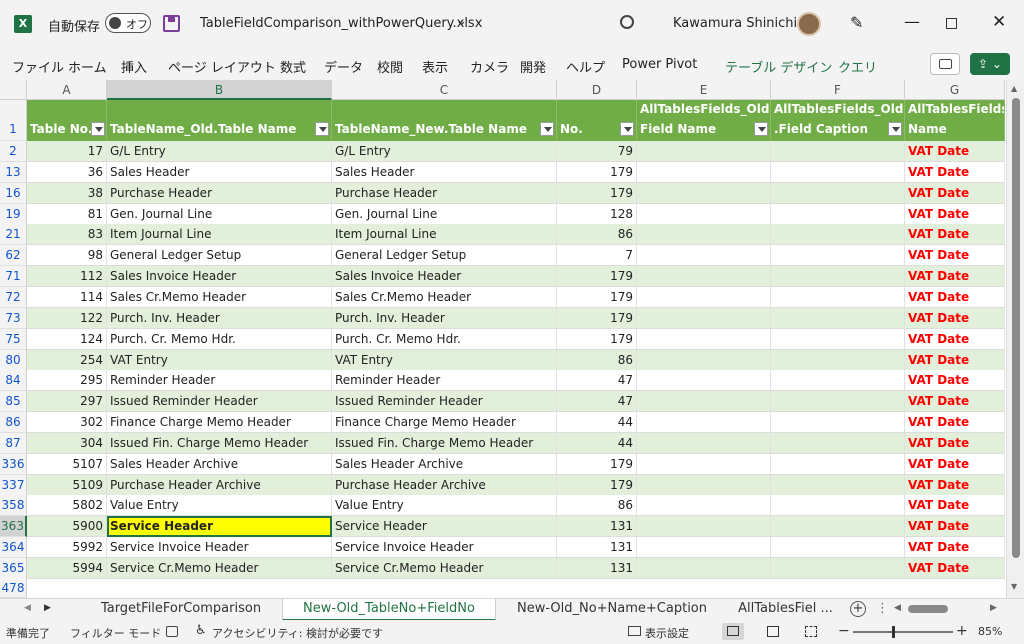  Describe the element at coordinates (893, 632) in the screenshot. I see `zoom-slider-thumb` at that location.